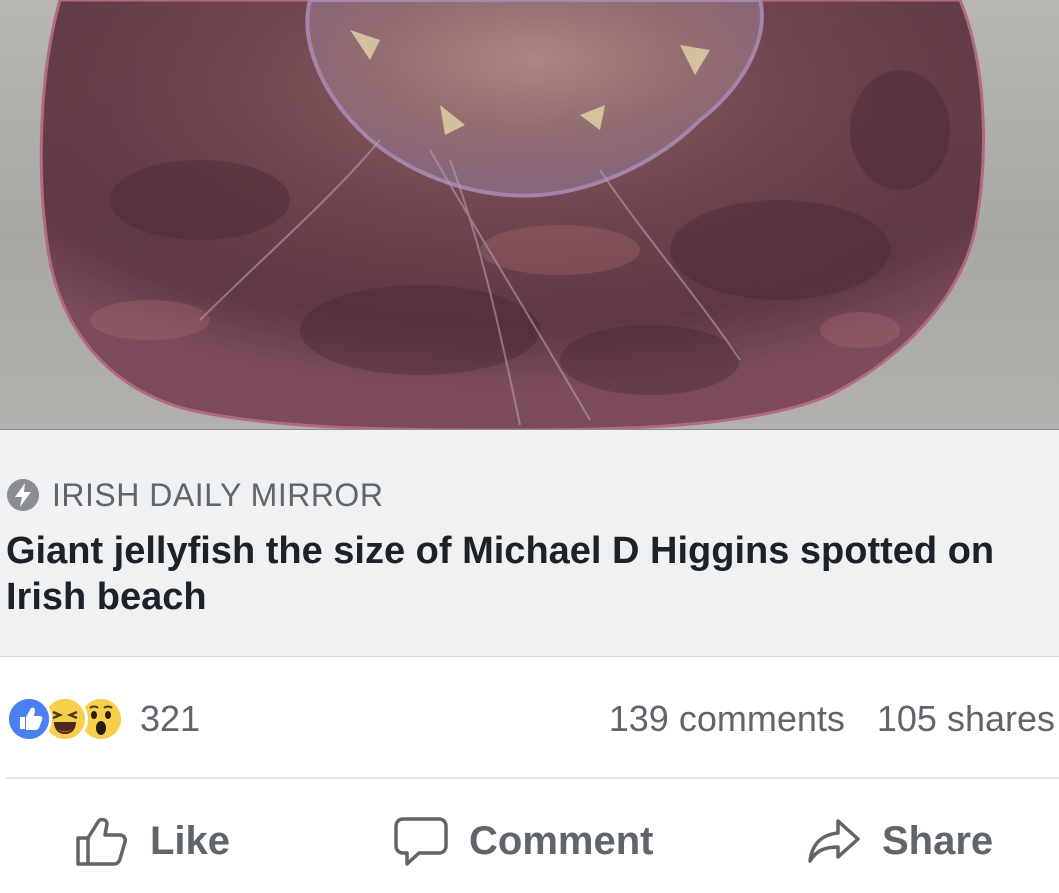 This screenshot has width=1059, height=893. Describe the element at coordinates (561, 841) in the screenshot. I see `comment-label: Comment` at that location.